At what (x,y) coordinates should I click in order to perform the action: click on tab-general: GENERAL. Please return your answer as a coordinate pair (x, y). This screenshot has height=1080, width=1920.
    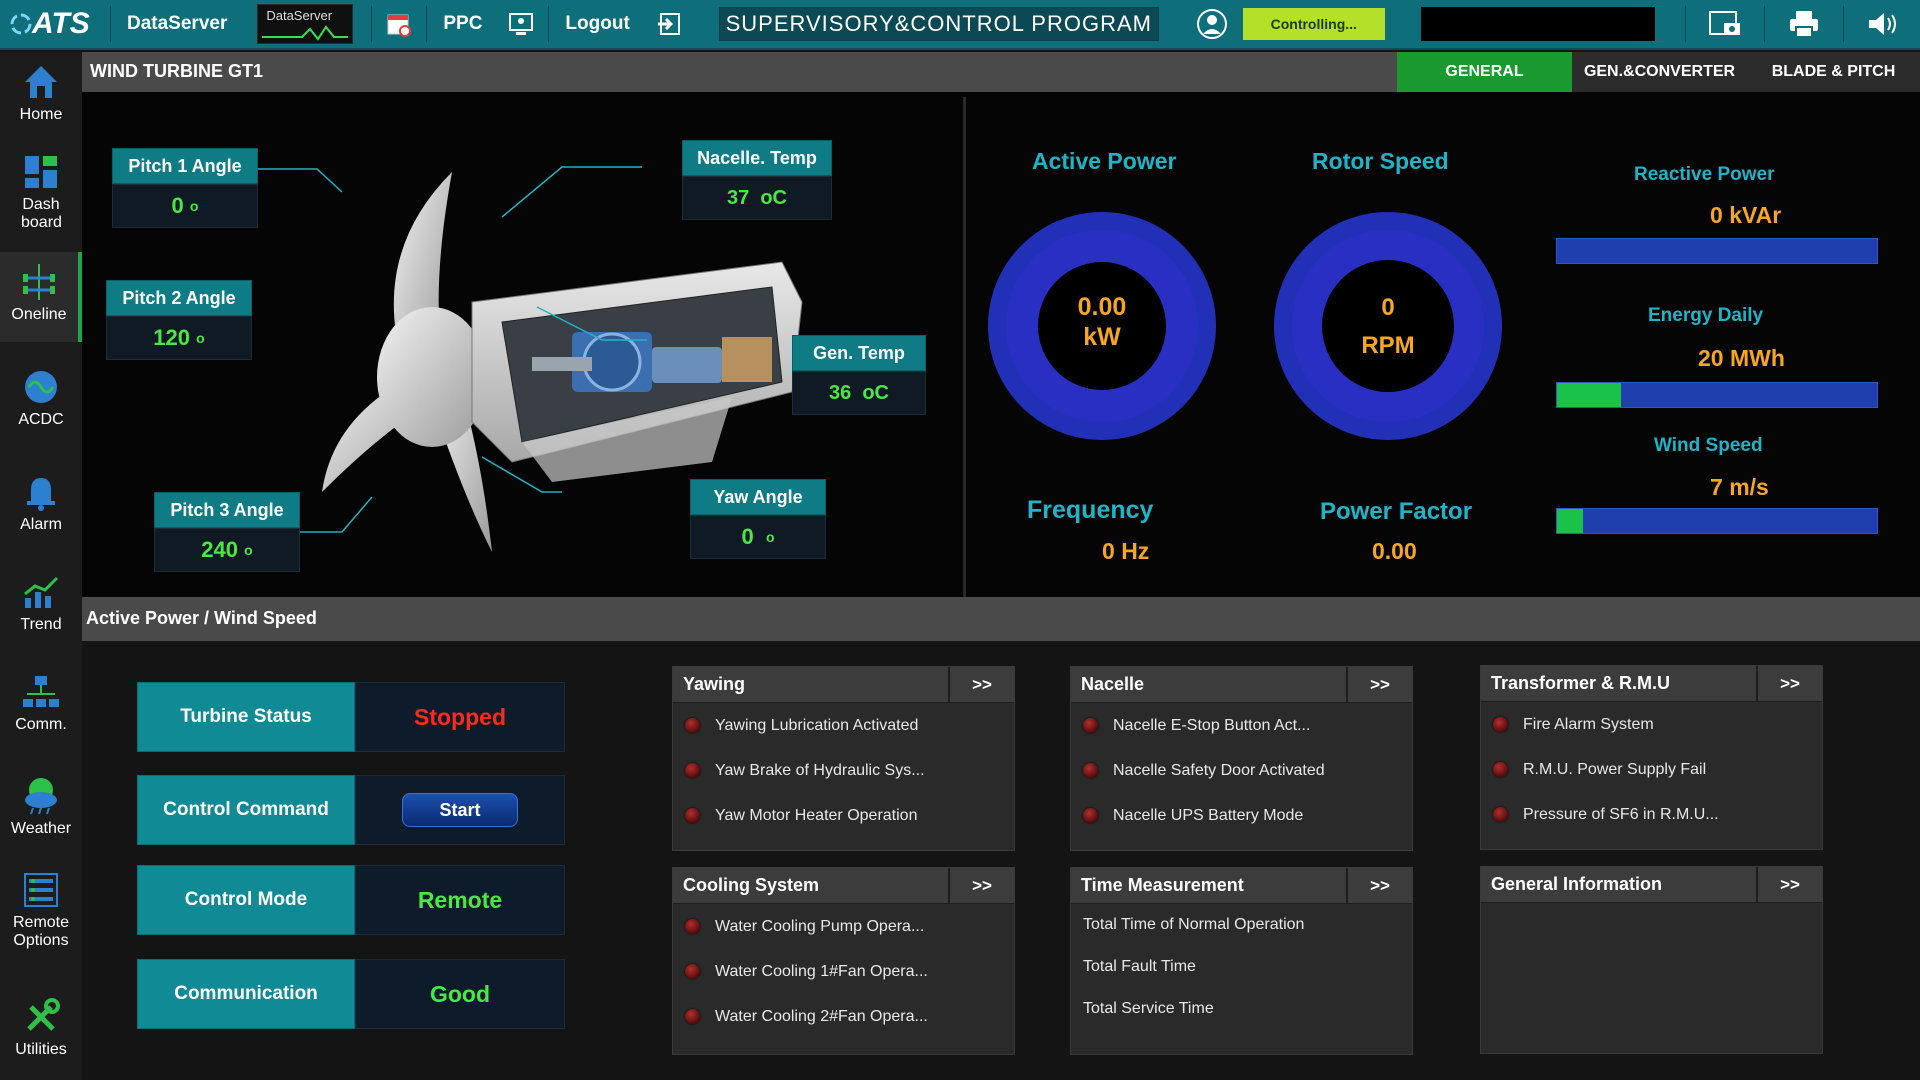
    Looking at the image, I should click on (1484, 72).